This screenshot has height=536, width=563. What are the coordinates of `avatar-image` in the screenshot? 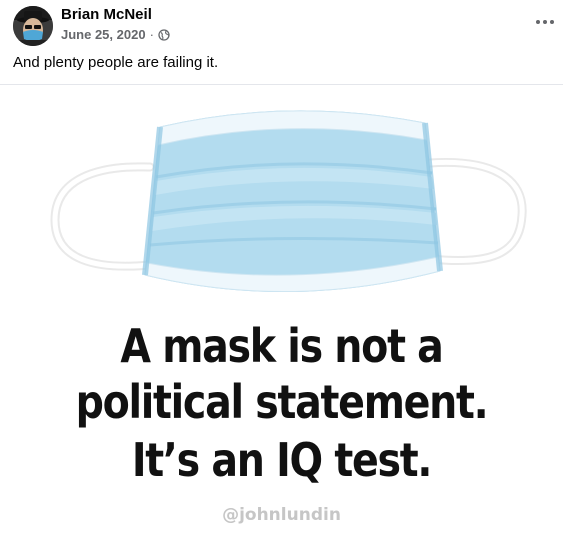 It's located at (33, 26).